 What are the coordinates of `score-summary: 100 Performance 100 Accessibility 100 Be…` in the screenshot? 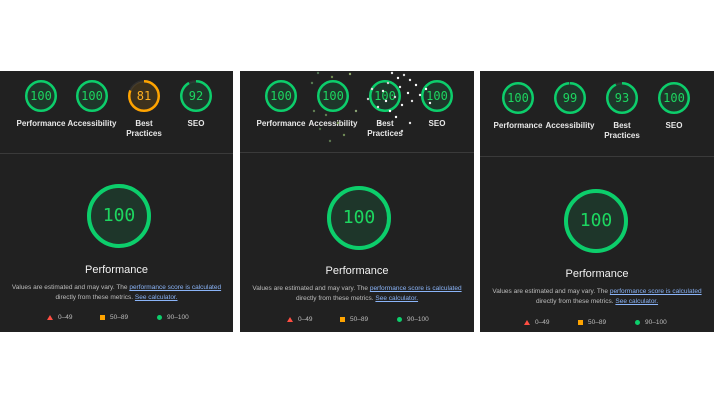 It's located at (357, 112).